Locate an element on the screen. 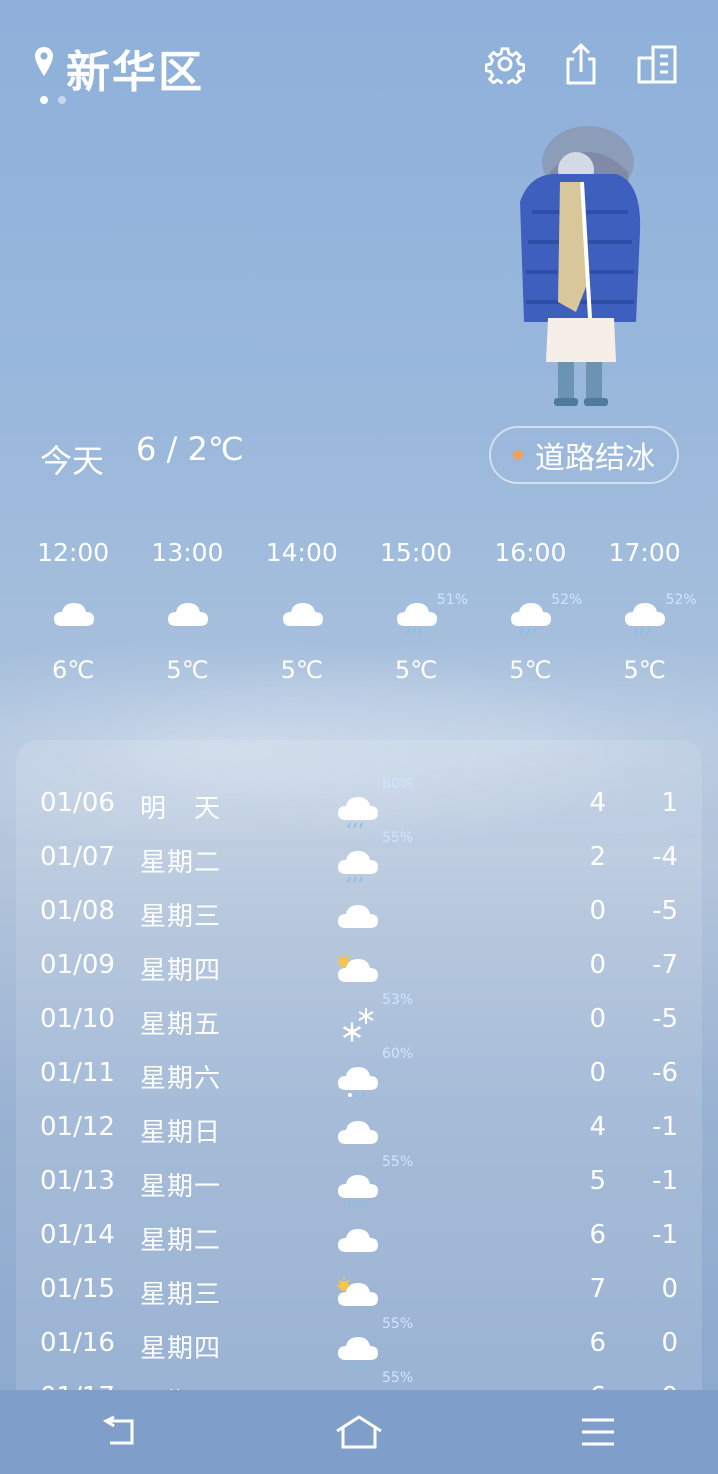  precip-probability: 53% is located at coordinates (398, 1000).